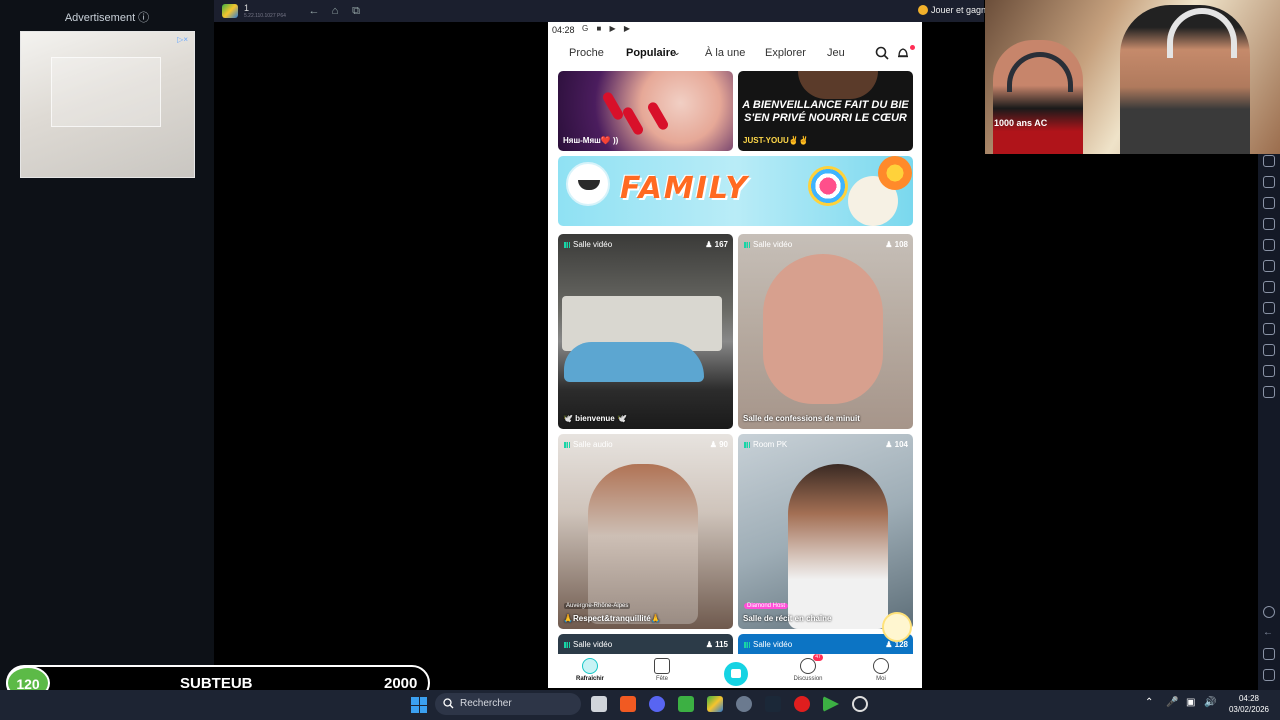 The height and width of the screenshot is (720, 1280). Describe the element at coordinates (1021, 123) in the screenshot. I see `shirt-text: 1000 ans AC` at that location.